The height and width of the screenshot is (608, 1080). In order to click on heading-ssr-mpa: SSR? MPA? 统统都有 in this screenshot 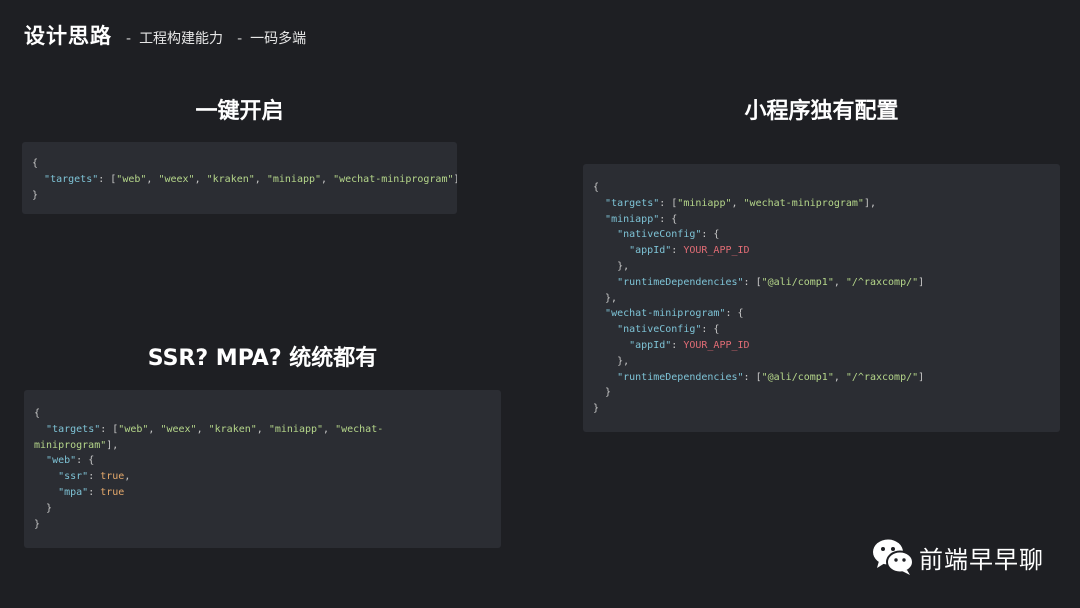, I will do `click(262, 358)`.